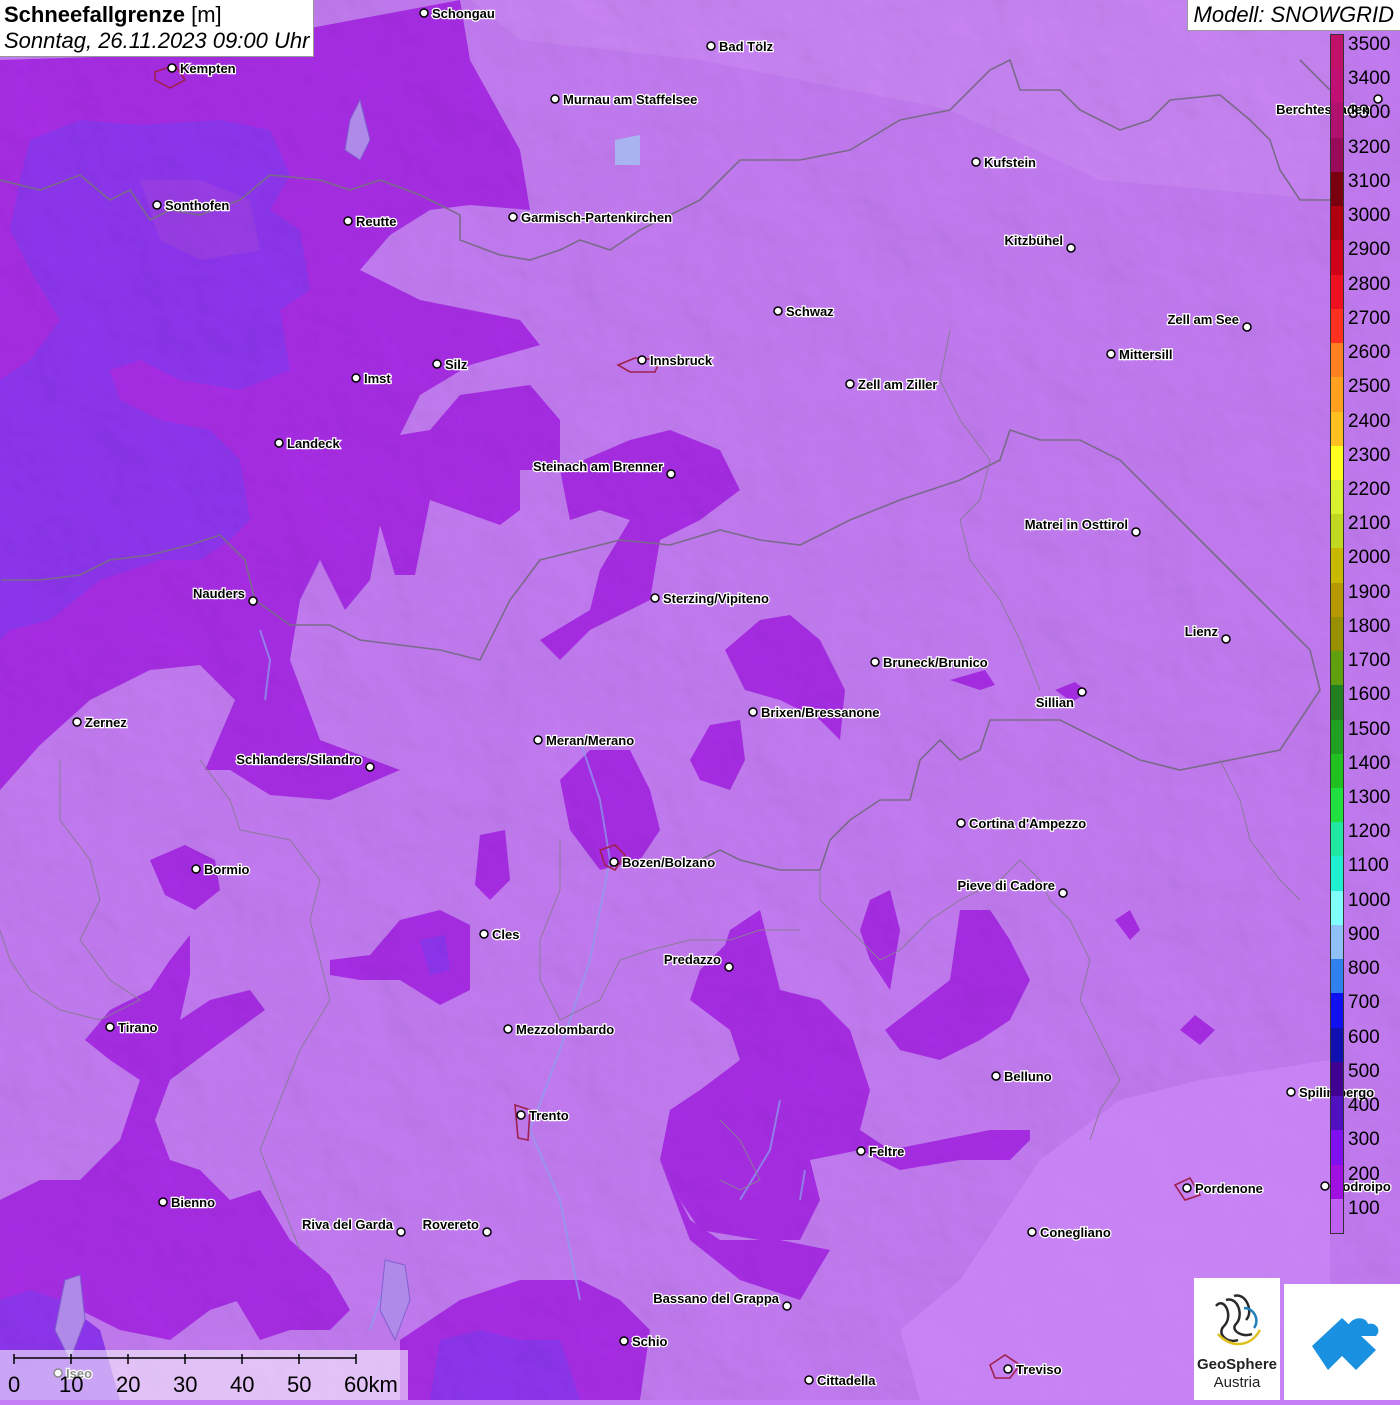 The image size is (1400, 1405). What do you see at coordinates (1076, 524) in the screenshot?
I see `city-label: Matrei in Osttirol` at bounding box center [1076, 524].